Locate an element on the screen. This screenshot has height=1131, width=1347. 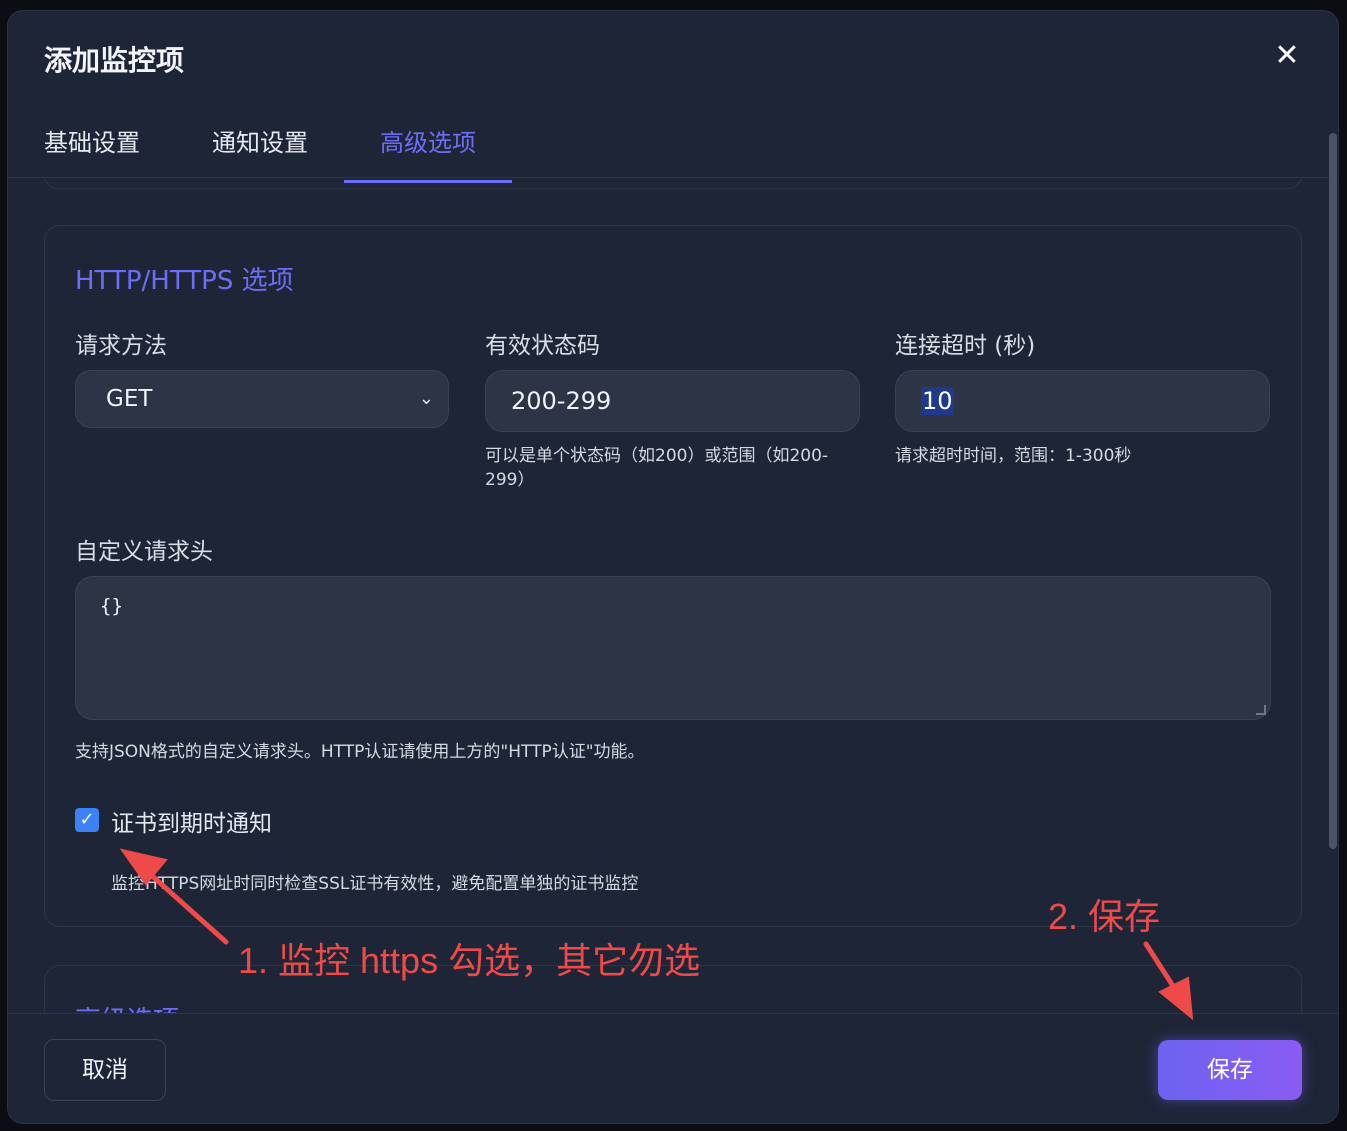
scrollbar-thumb is located at coordinates (1333, 491).